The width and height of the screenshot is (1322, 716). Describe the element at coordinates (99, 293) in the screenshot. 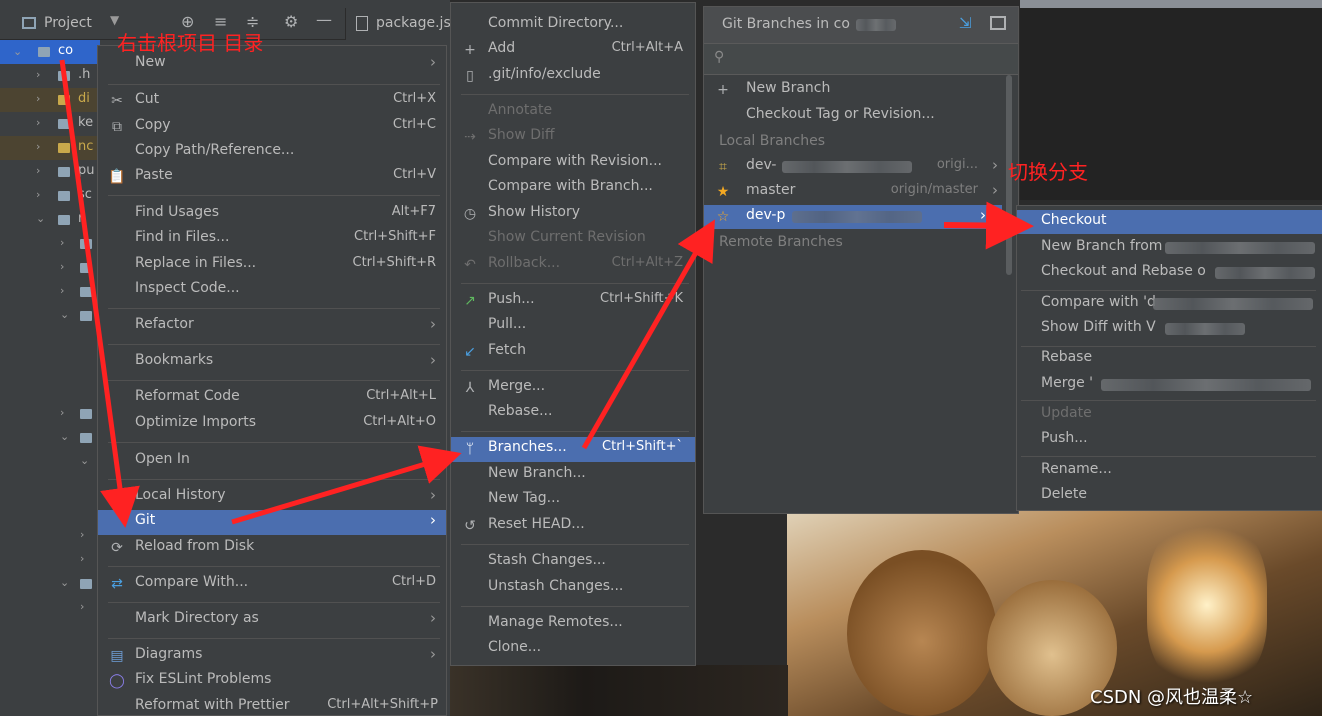

I see `arrow-to-git` at that location.